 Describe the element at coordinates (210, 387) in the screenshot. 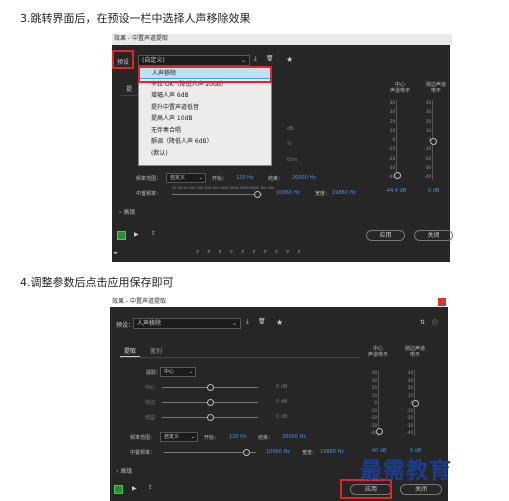

I see `dialog2-row1-handle` at that location.